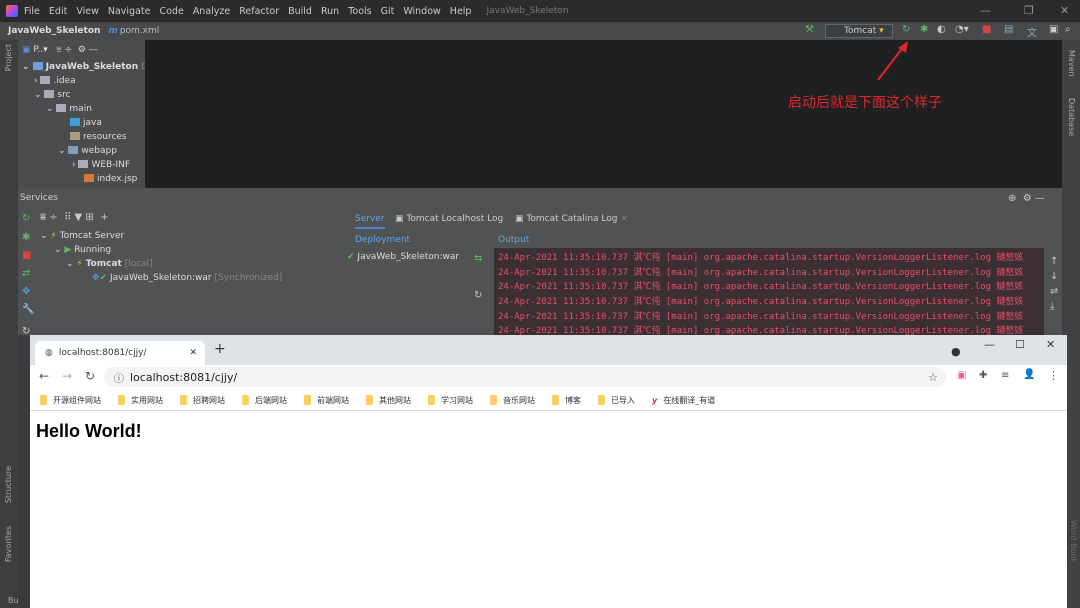 Image resolution: width=1080 pixels, height=608 pixels. What do you see at coordinates (8, 484) in the screenshot?
I see `structure-tool-tab: Structure` at bounding box center [8, 484].